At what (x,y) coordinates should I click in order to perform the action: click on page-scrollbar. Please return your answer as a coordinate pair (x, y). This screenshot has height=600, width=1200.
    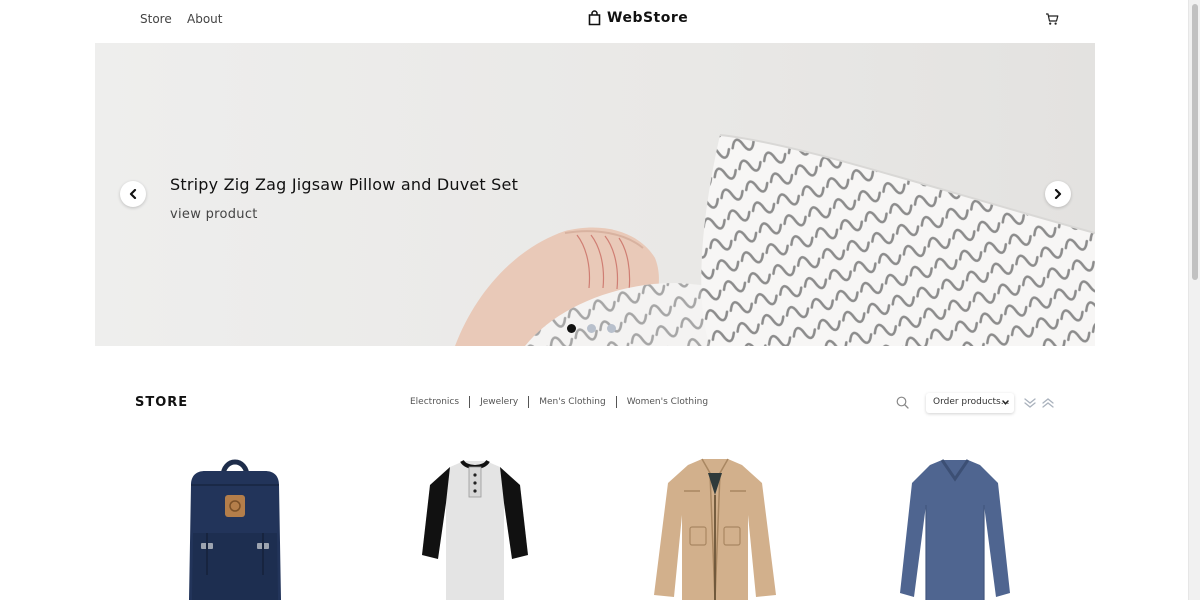
    Looking at the image, I should click on (1194, 300).